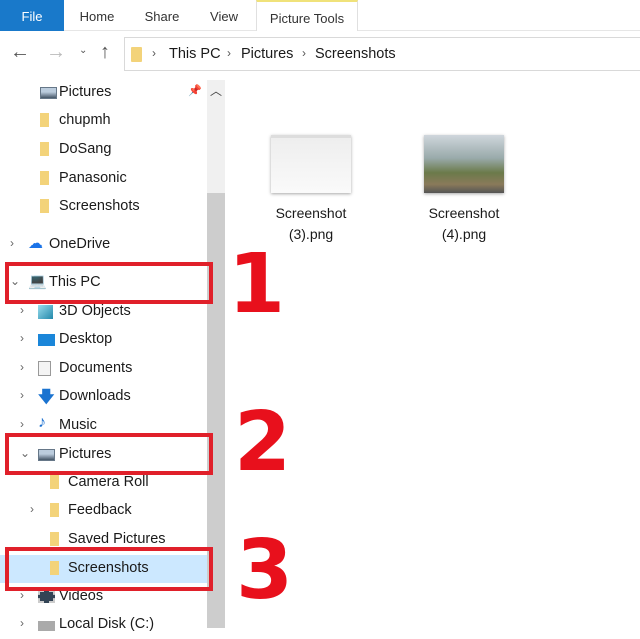 Image resolution: width=640 pixels, height=639 pixels. What do you see at coordinates (265, 570) in the screenshot?
I see `annotation-number: 3` at bounding box center [265, 570].